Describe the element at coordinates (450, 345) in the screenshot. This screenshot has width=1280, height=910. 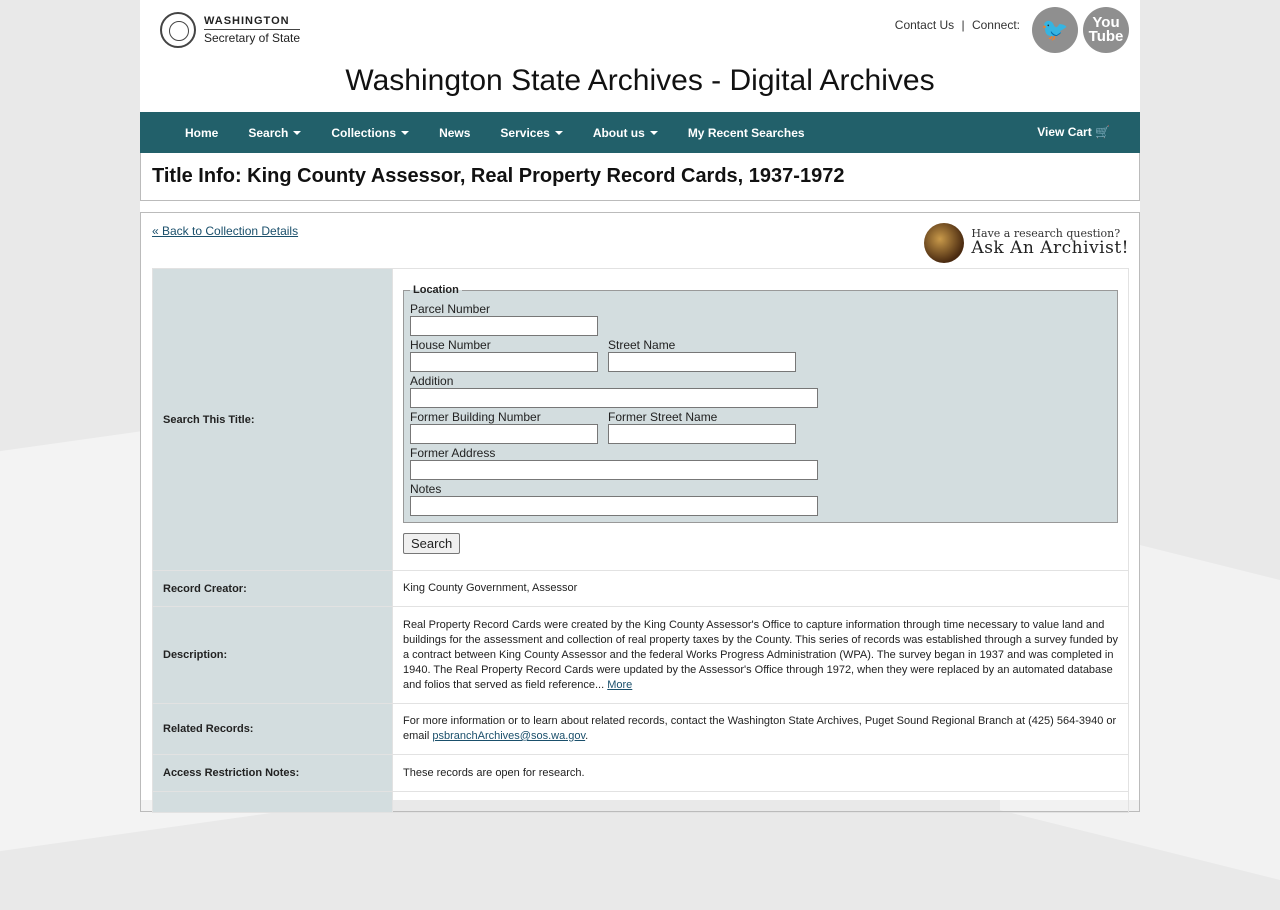
I see `house-label: House Number` at that location.